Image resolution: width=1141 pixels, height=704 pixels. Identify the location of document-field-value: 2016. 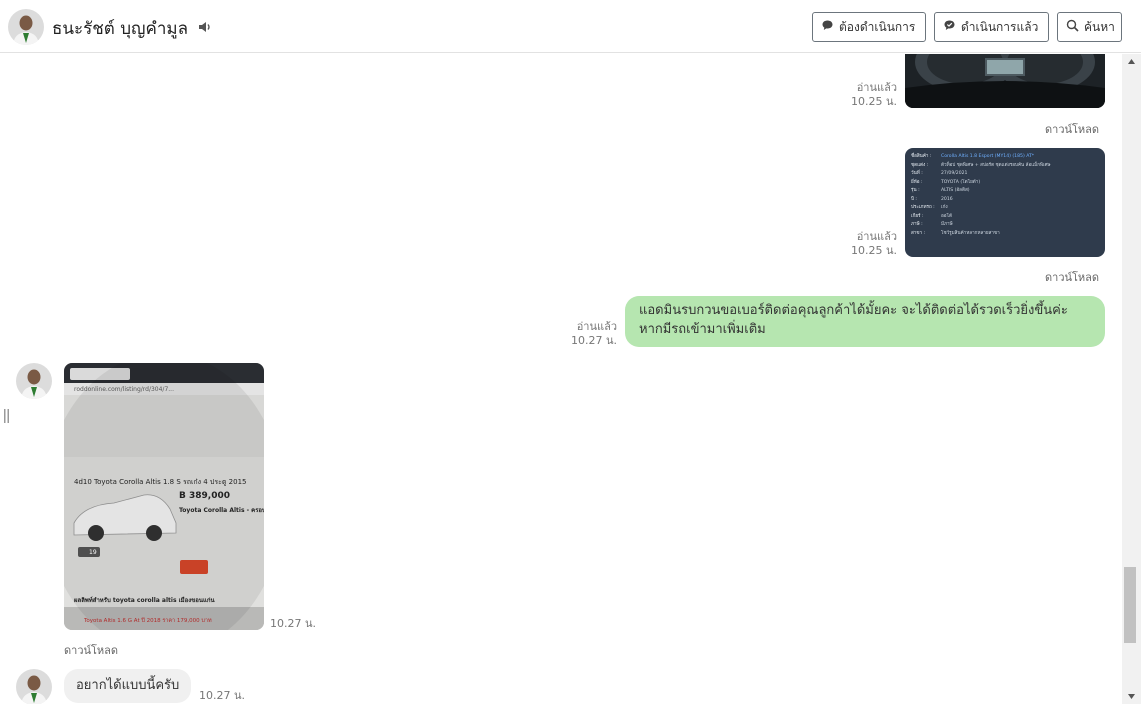
(947, 199).